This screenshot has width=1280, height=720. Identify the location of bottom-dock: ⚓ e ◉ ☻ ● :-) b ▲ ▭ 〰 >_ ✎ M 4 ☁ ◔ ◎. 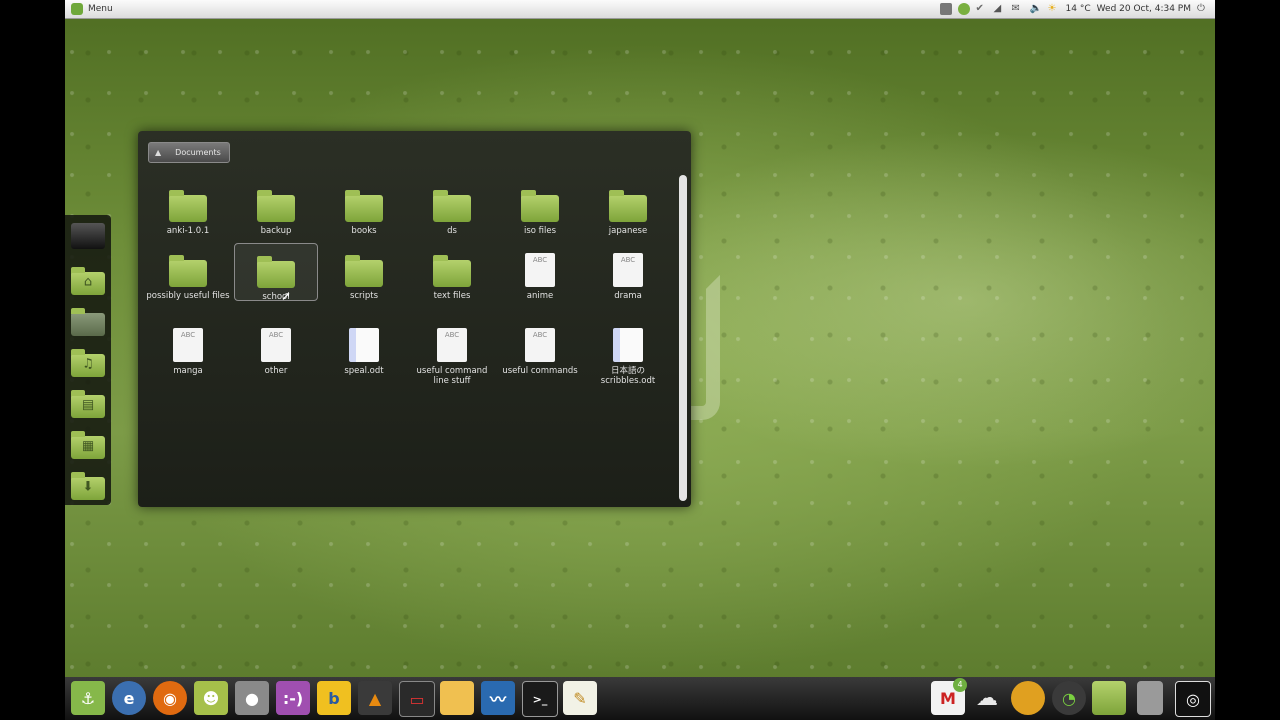
(640, 698).